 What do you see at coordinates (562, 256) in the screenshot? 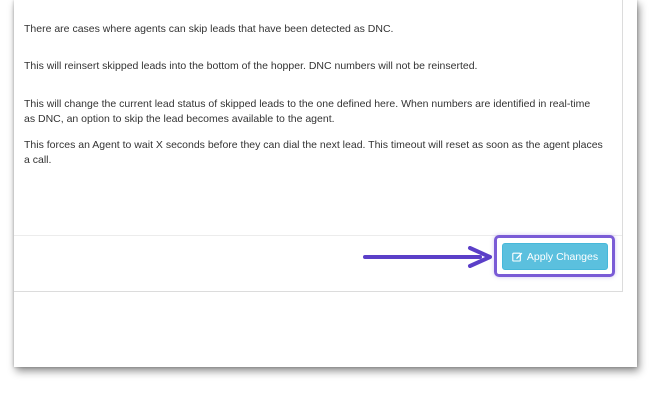
I see `apply-changes-label: Apply Changes` at bounding box center [562, 256].